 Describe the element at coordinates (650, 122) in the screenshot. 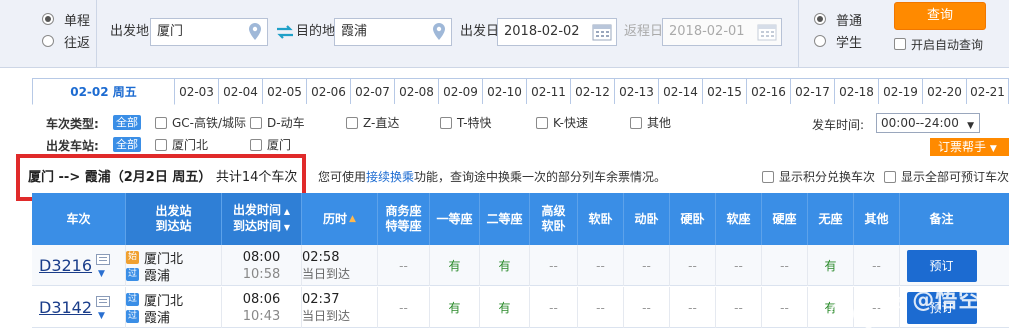

I see `train-type-option: 其他` at that location.